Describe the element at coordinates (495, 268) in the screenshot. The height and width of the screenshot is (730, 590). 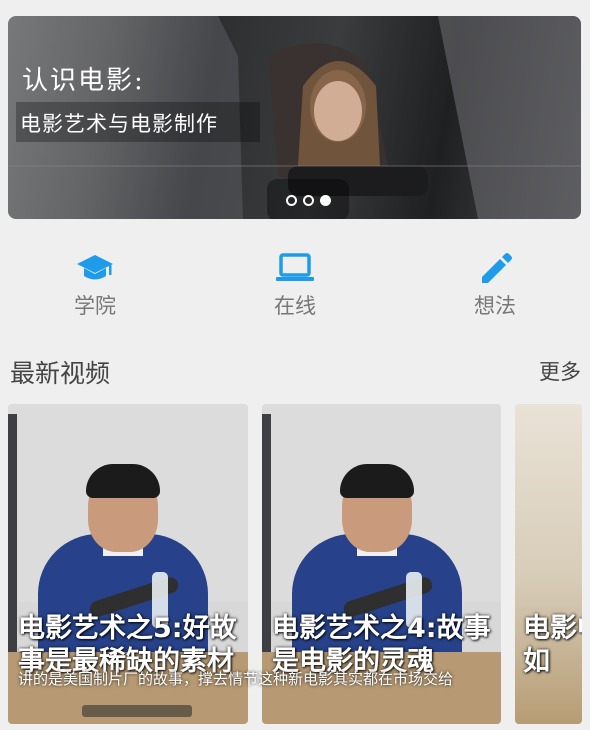
I see `pencil-icon` at that location.